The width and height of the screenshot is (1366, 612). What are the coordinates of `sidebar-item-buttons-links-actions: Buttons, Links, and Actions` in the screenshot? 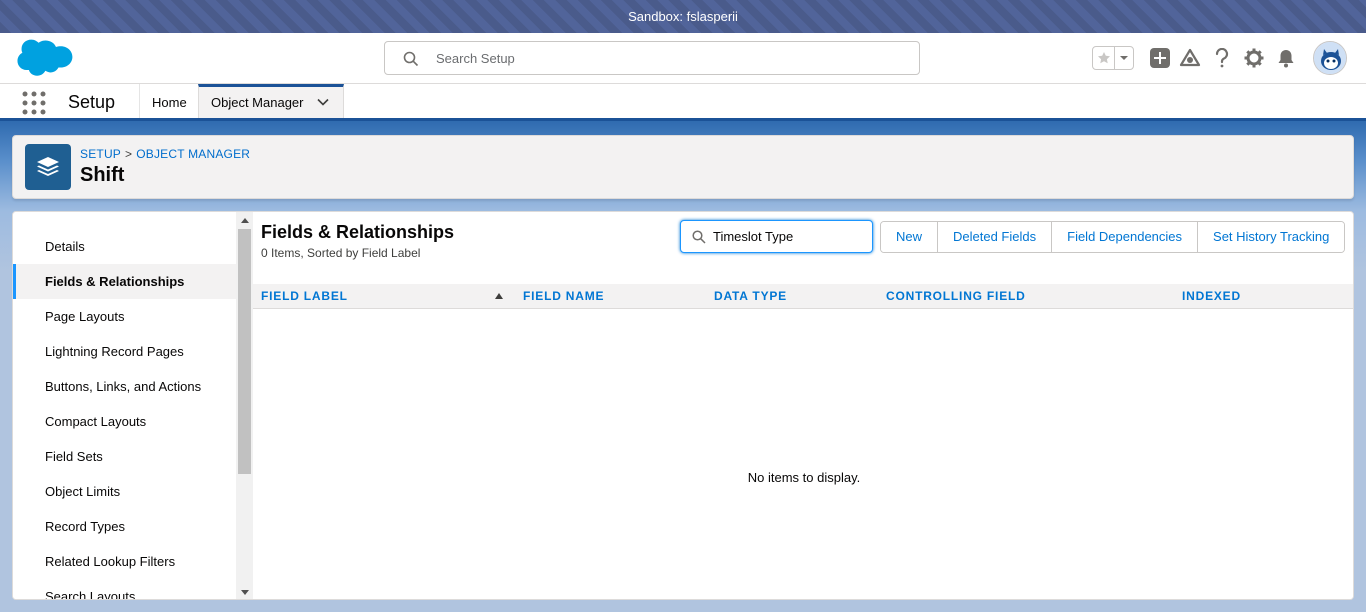 It's located at (125, 386).